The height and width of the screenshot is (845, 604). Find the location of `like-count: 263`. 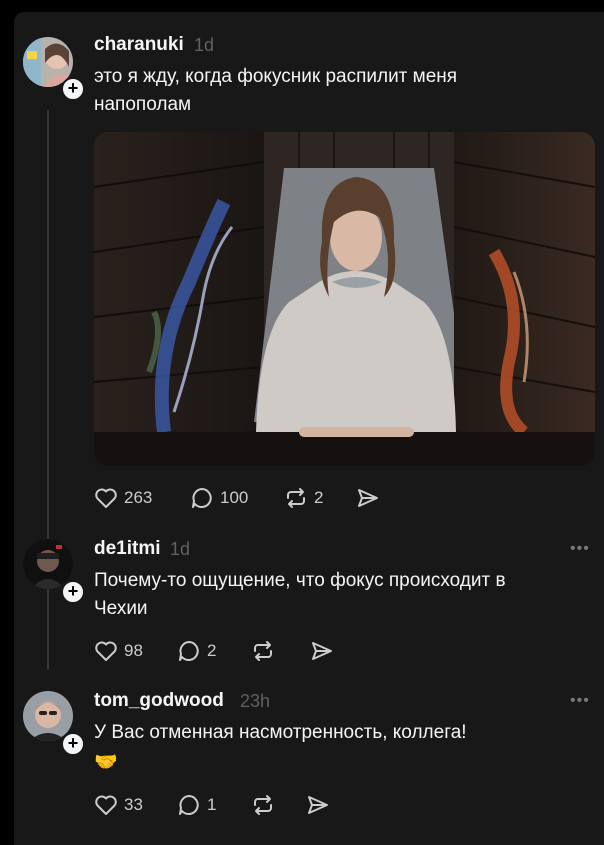

like-count: 263 is located at coordinates (138, 497).